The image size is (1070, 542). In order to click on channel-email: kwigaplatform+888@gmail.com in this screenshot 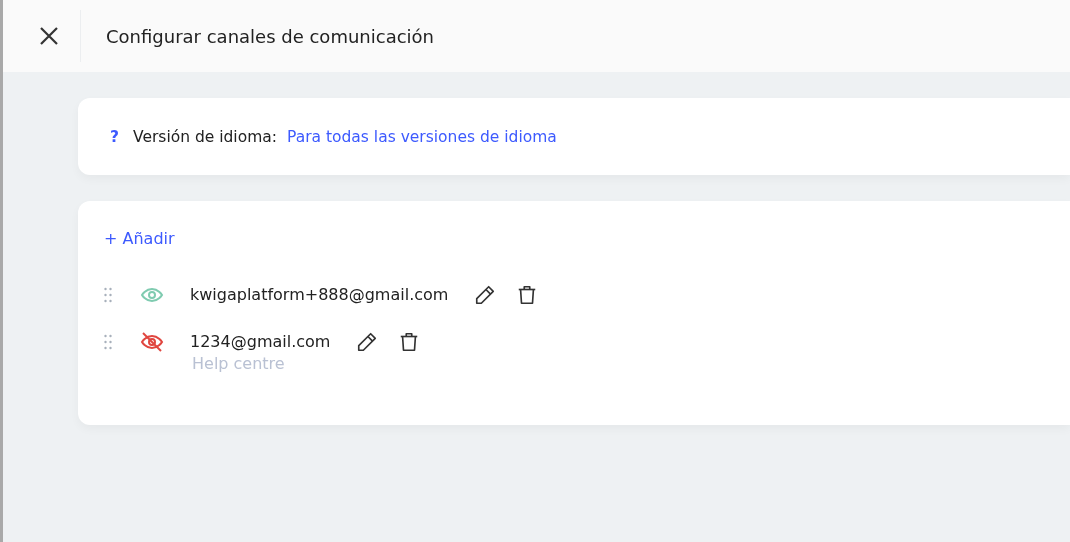, I will do `click(319, 294)`.